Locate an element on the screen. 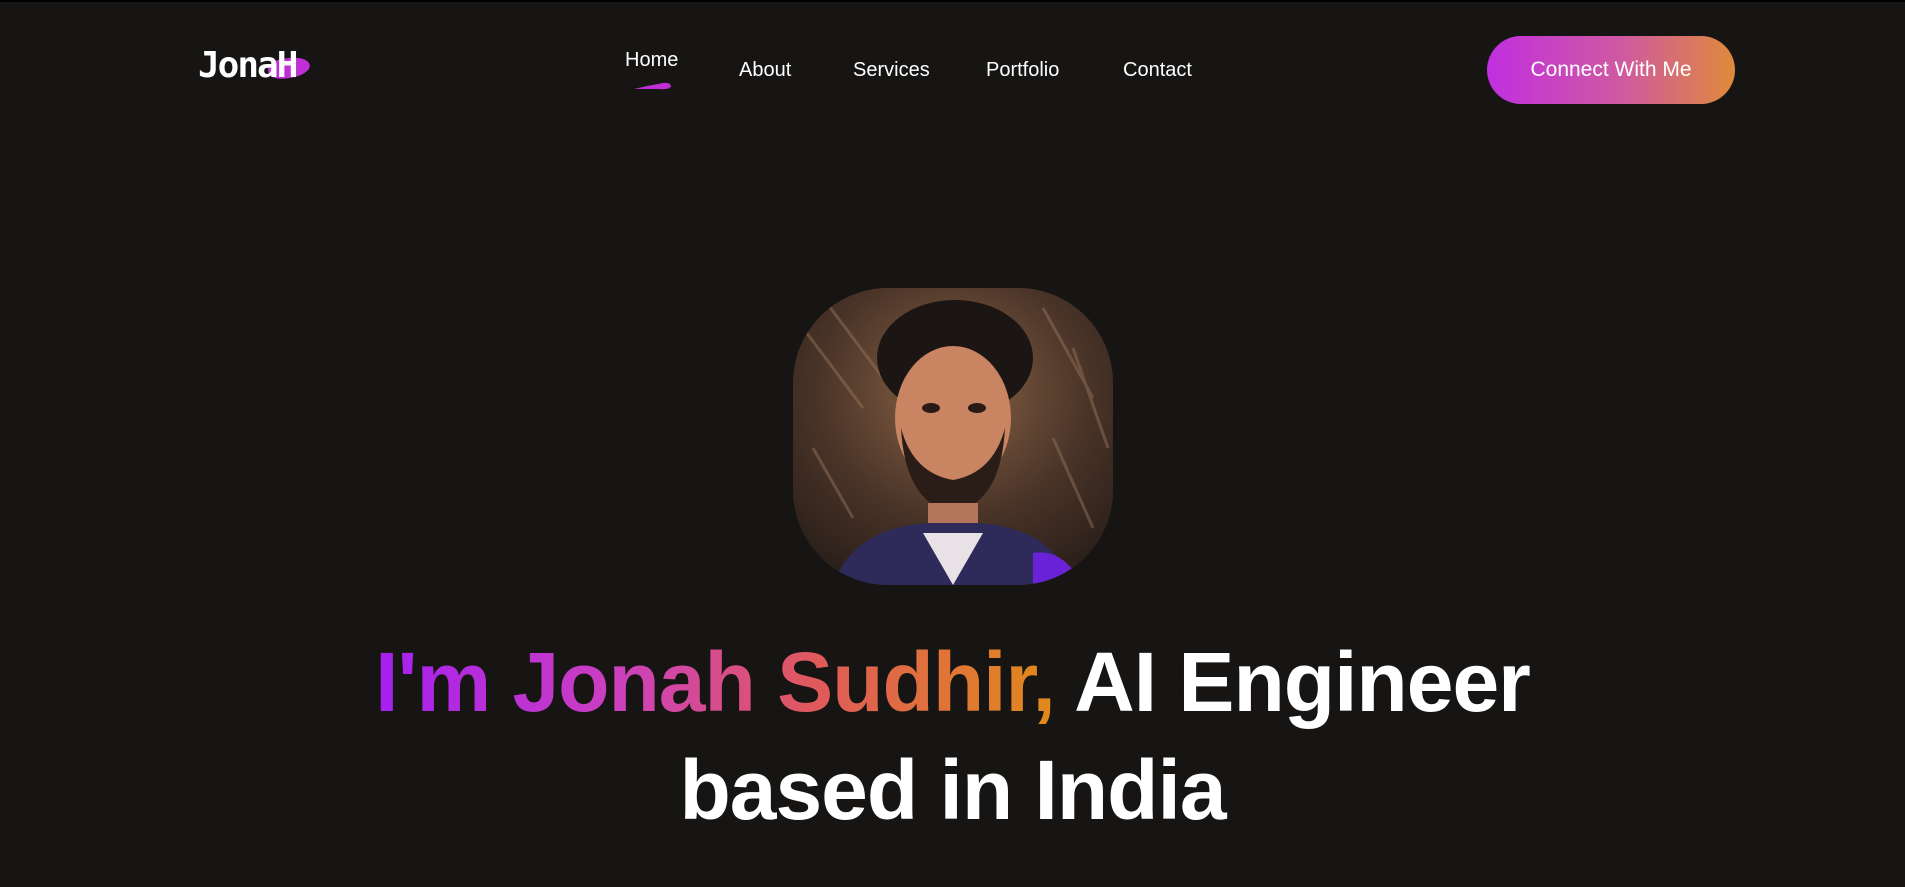 This screenshot has width=1905, height=887. hero-headline-role: AI Engineer is located at coordinates (1302, 682).